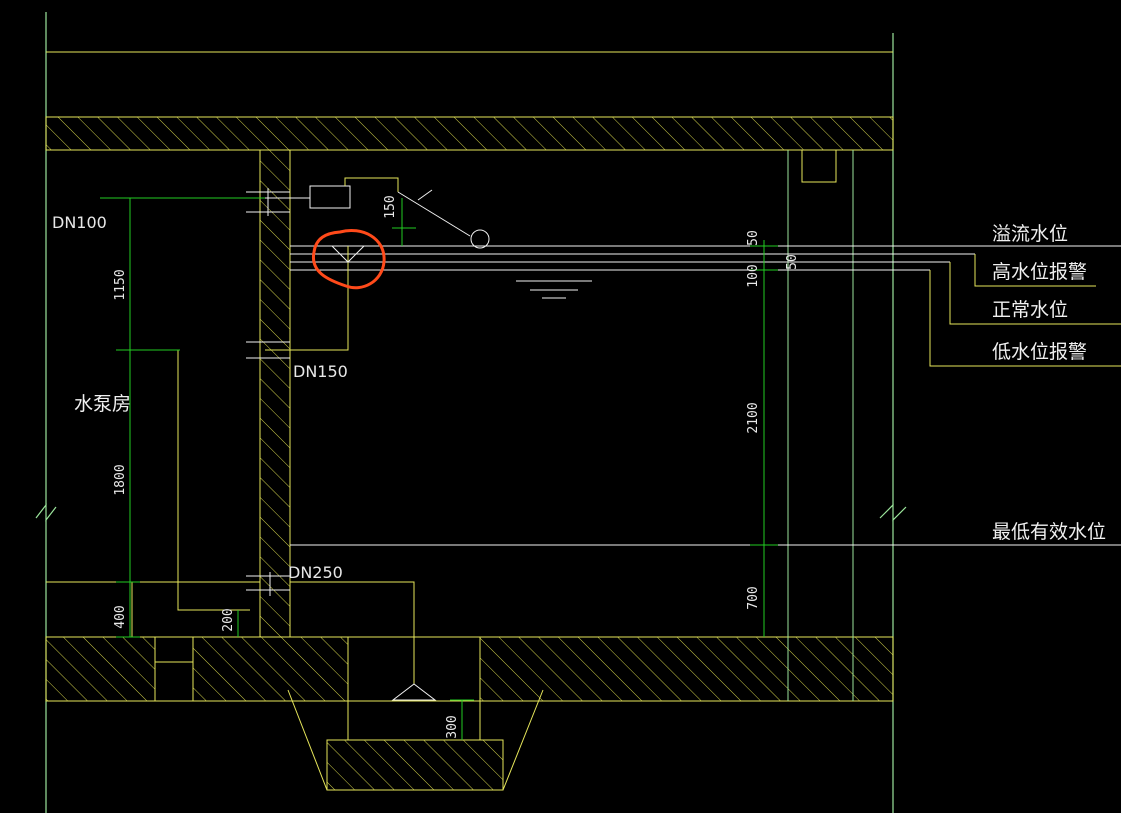  I want to click on dim-1150: 1150, so click(120, 284).